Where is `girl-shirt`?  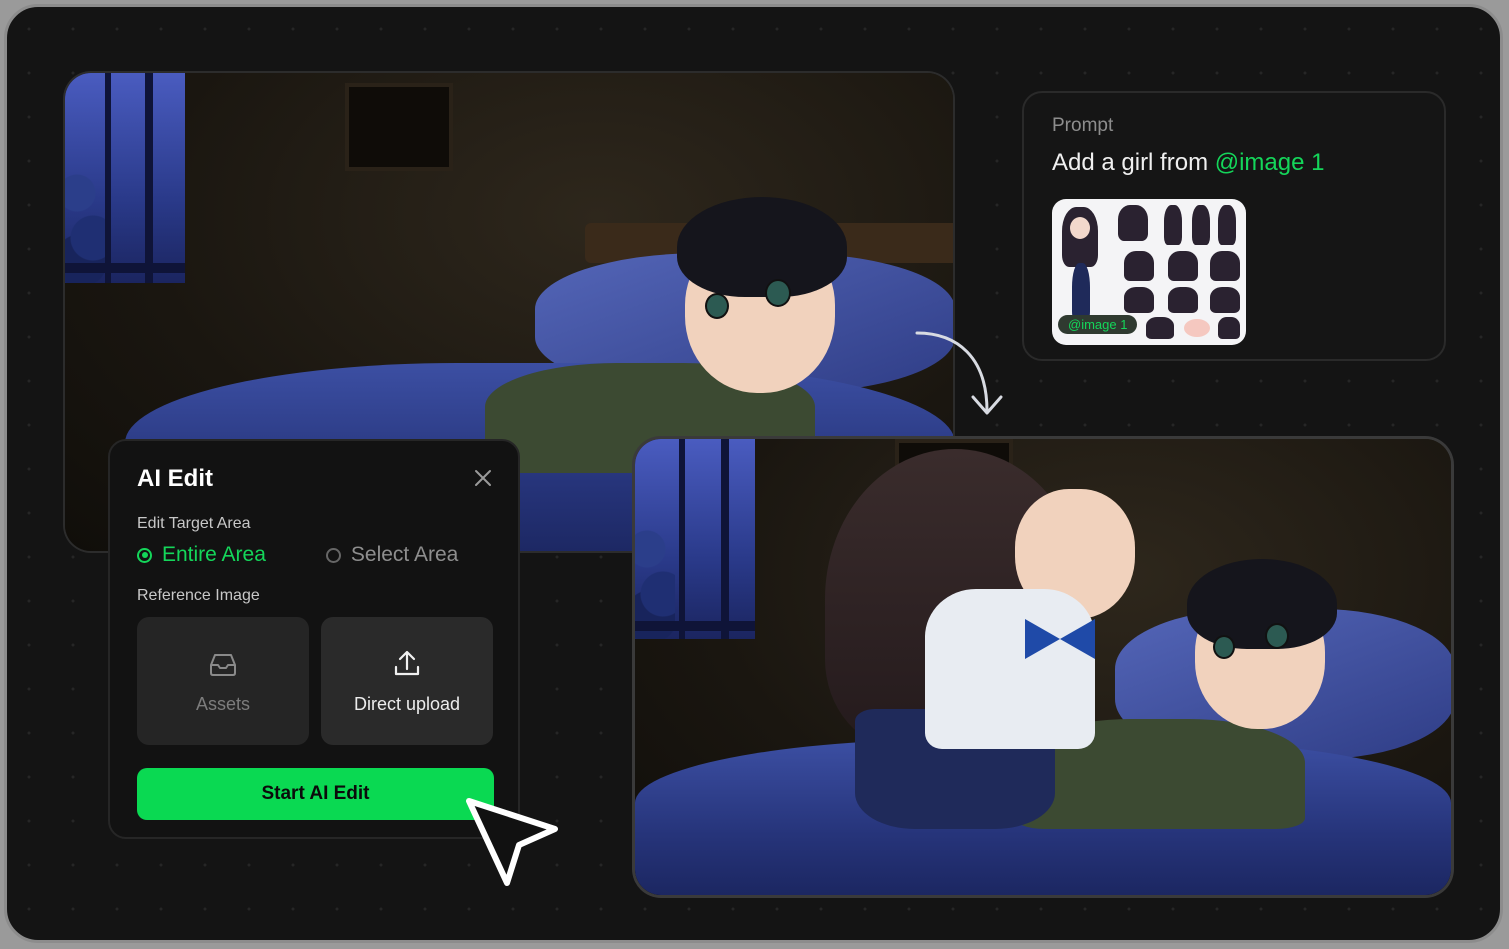 girl-shirt is located at coordinates (1010, 669).